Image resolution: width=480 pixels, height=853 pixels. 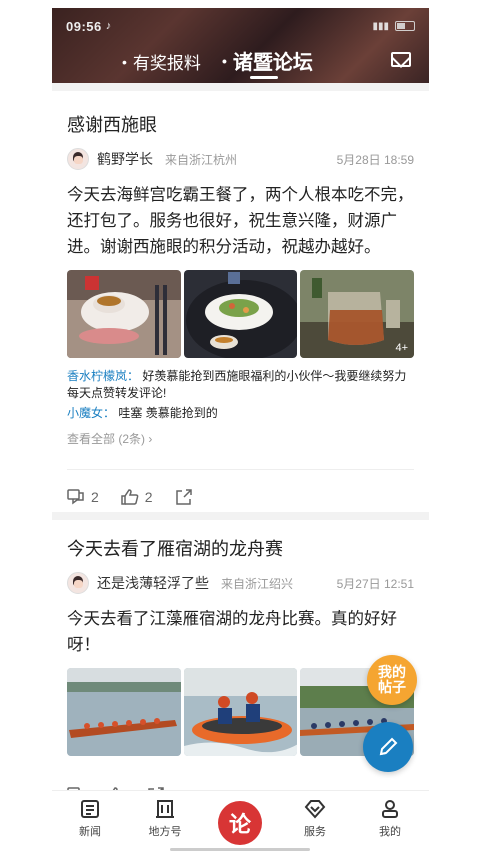 I want to click on post-image-tea, so click(x=124, y=314).